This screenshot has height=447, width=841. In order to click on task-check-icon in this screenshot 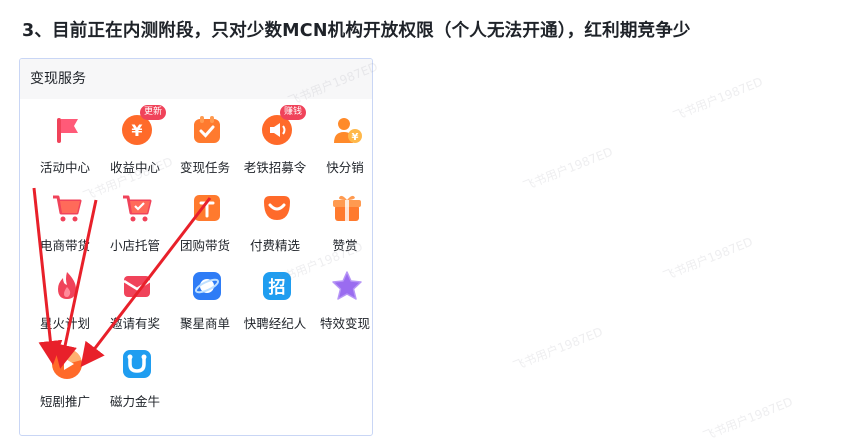, I will do `click(207, 130)`.